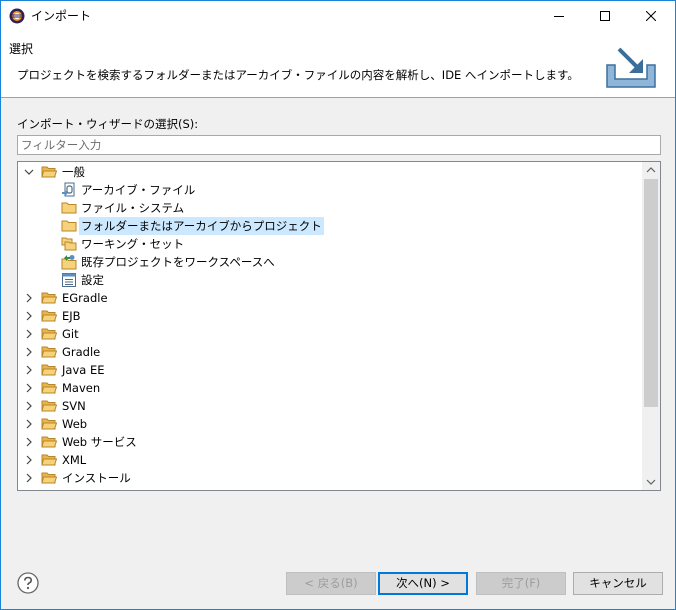 The image size is (676, 610). I want to click on tree-item-label: Maven, so click(81, 388).